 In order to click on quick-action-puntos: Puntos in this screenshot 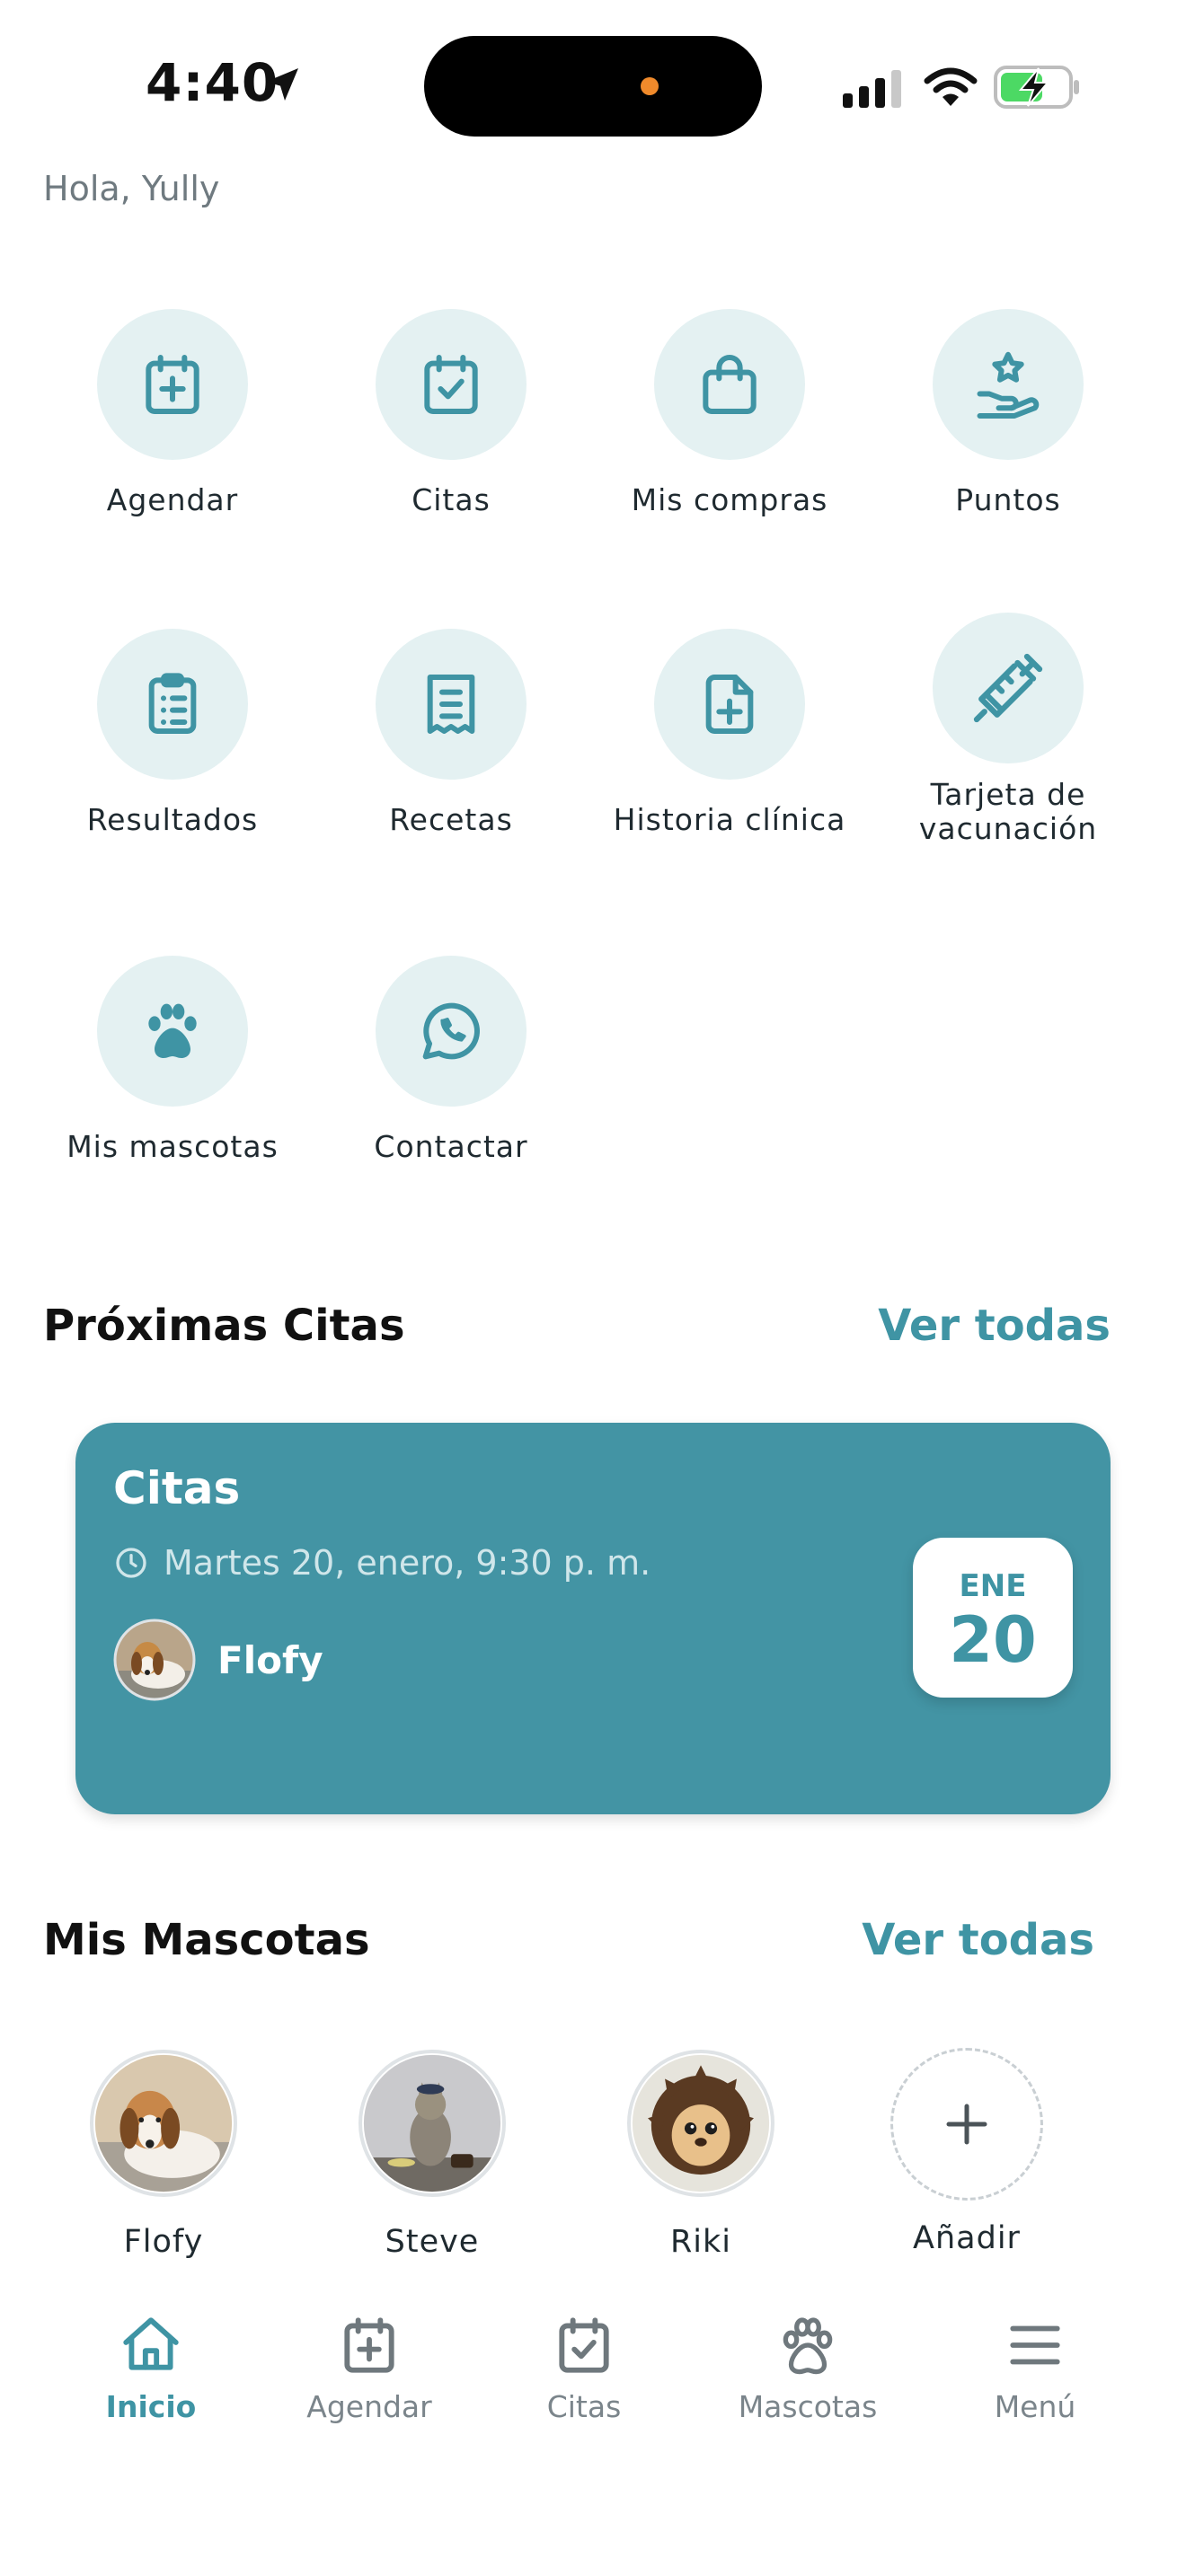, I will do `click(1008, 413)`.